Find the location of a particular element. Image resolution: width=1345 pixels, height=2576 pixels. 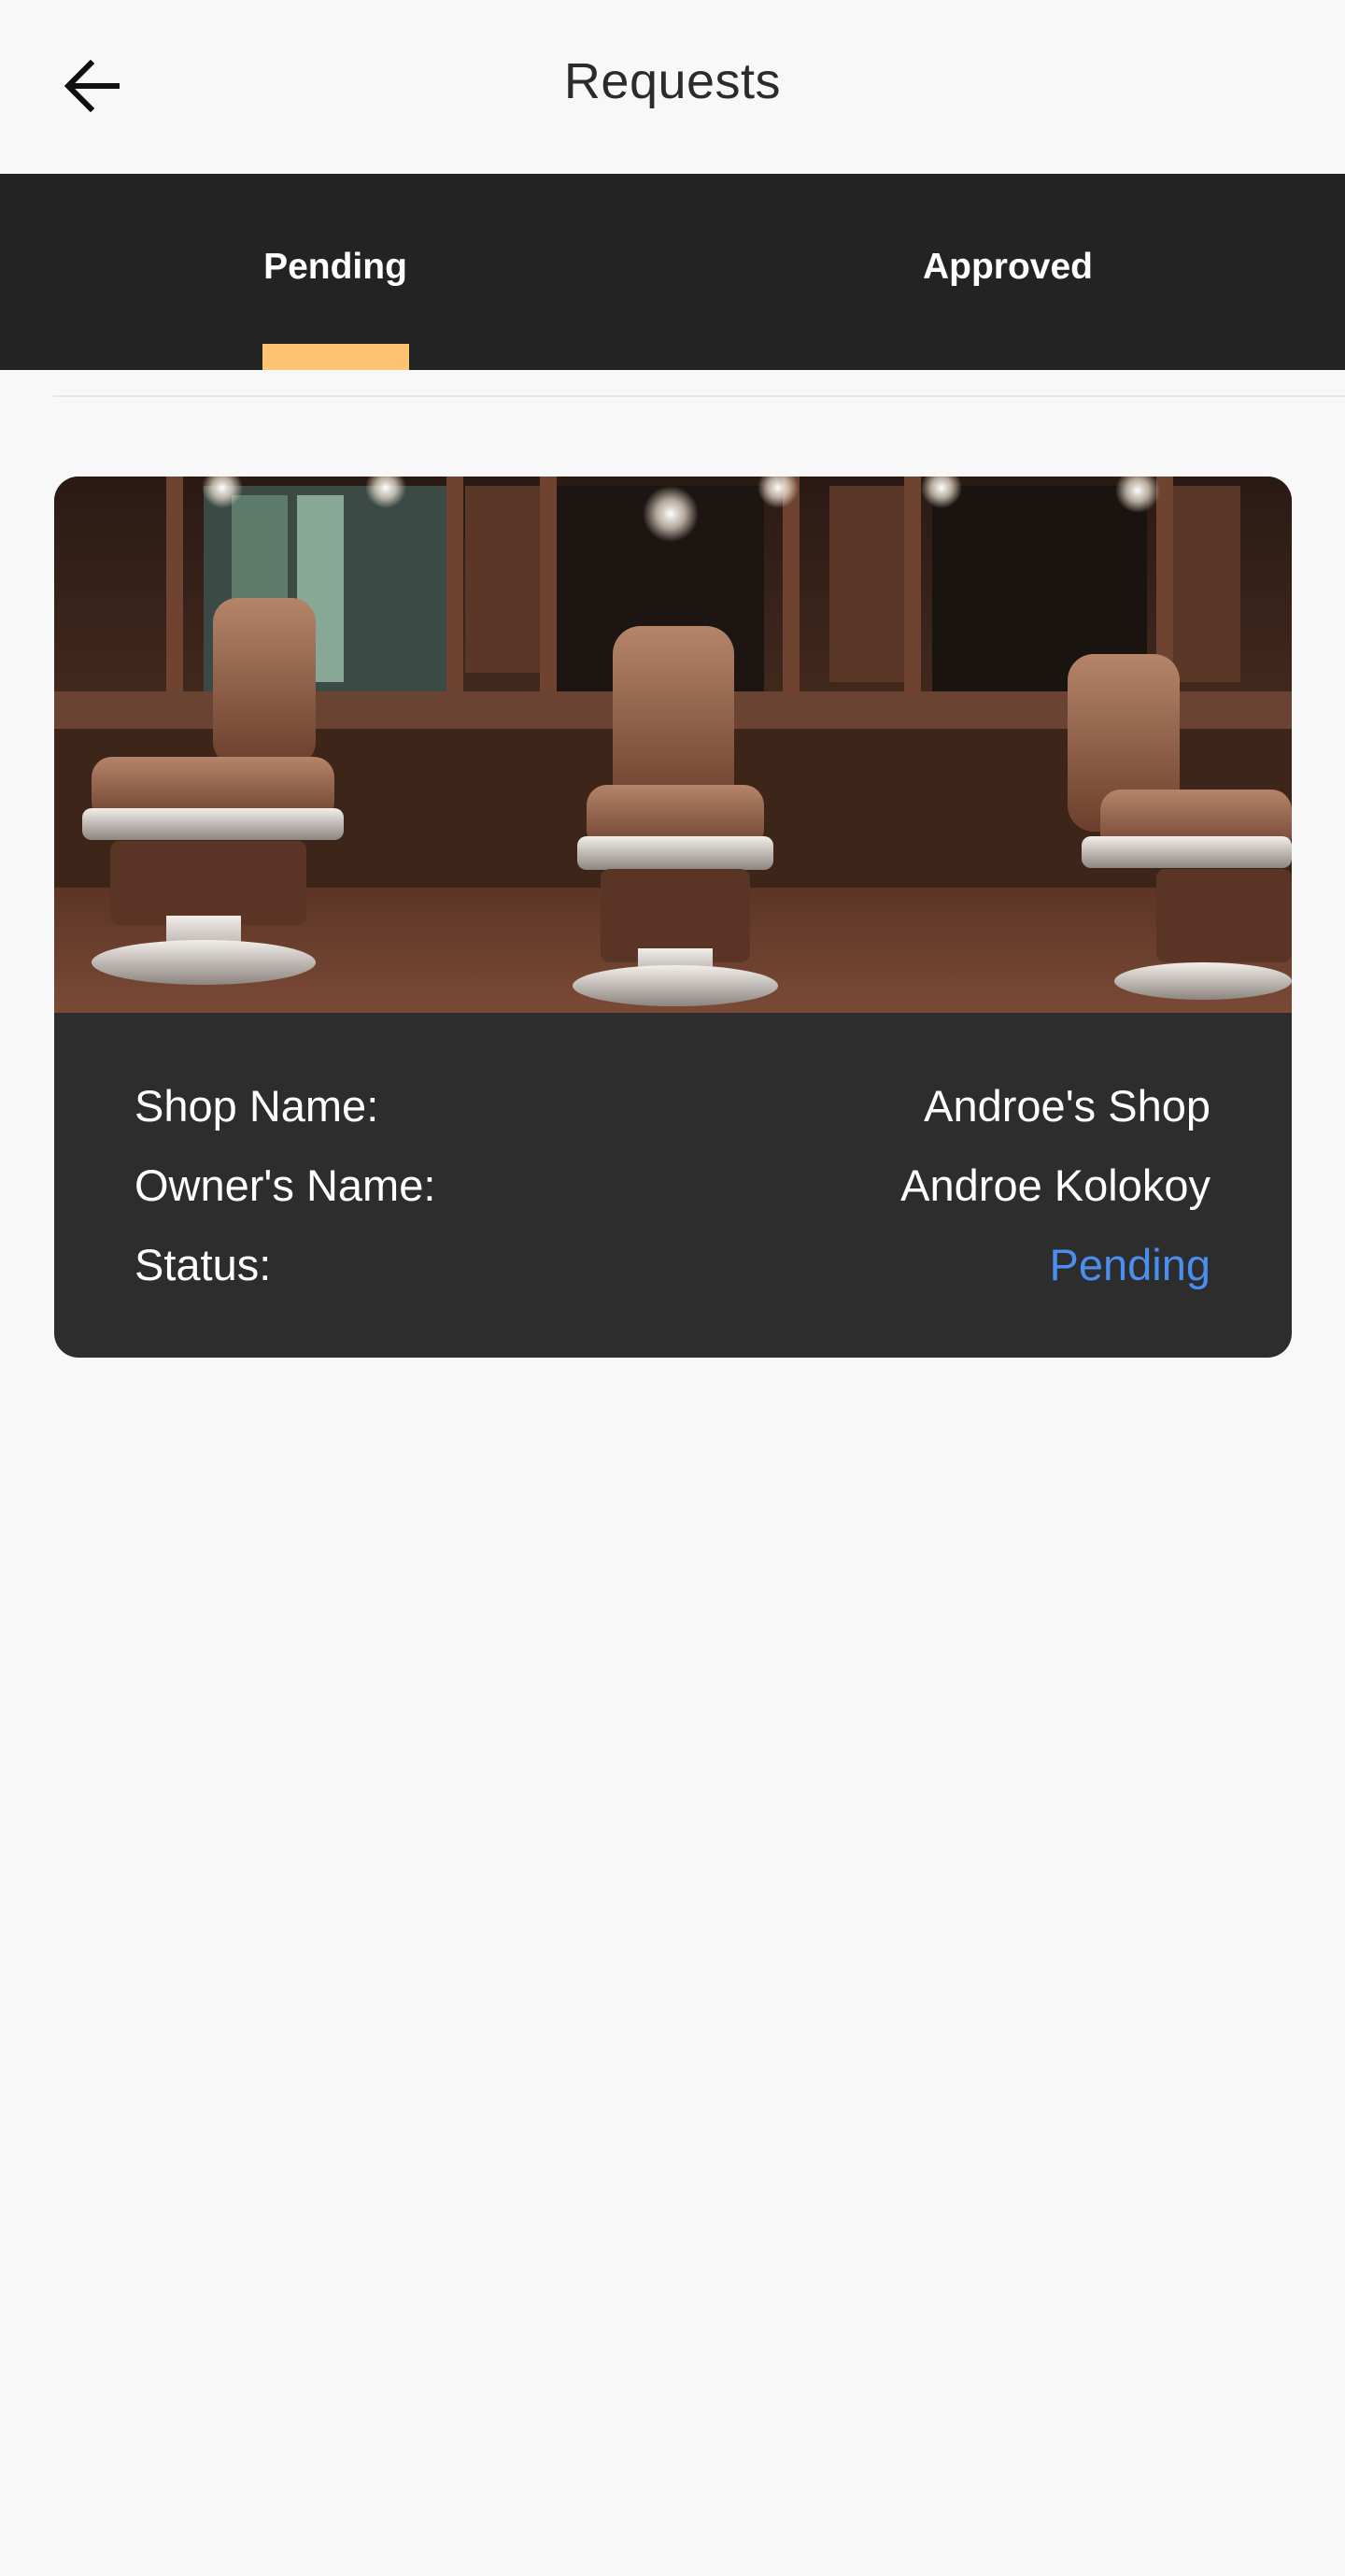

status-value: Pending is located at coordinates (1130, 1264).